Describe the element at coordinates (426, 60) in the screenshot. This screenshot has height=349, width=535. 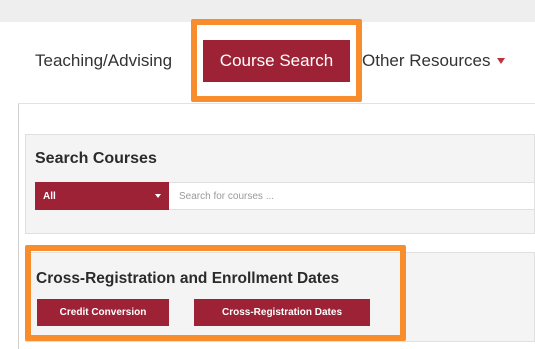
I see `nav-item-label: Other Resources` at that location.